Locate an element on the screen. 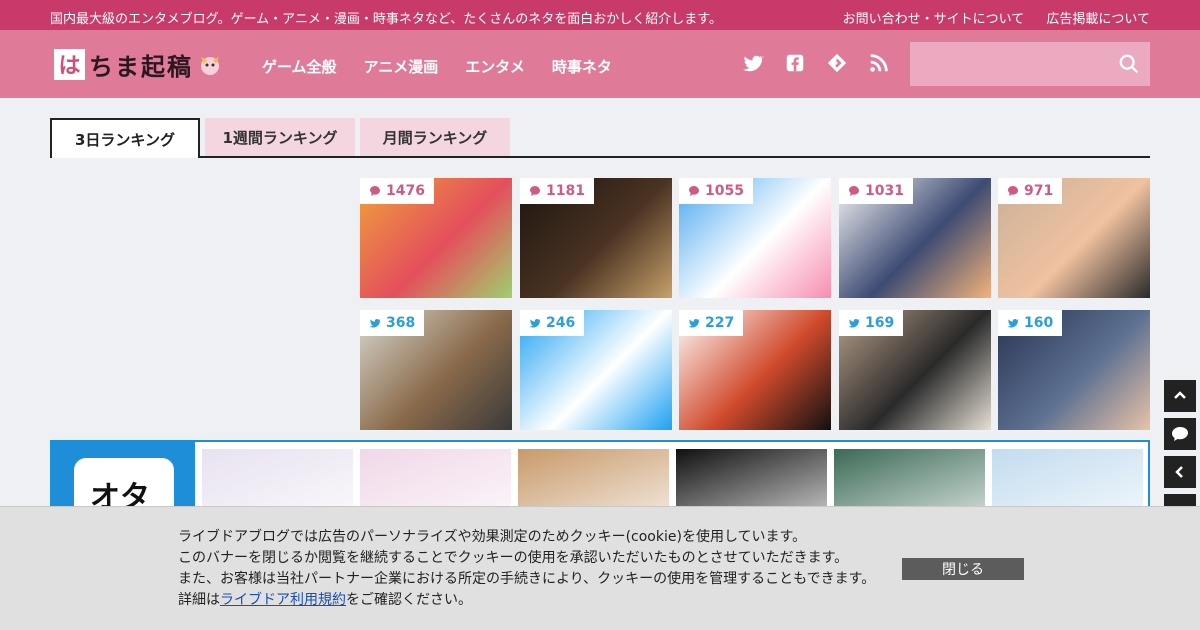 The height and width of the screenshot is (630, 1200). ranking-article: 227 is located at coordinates (755, 370).